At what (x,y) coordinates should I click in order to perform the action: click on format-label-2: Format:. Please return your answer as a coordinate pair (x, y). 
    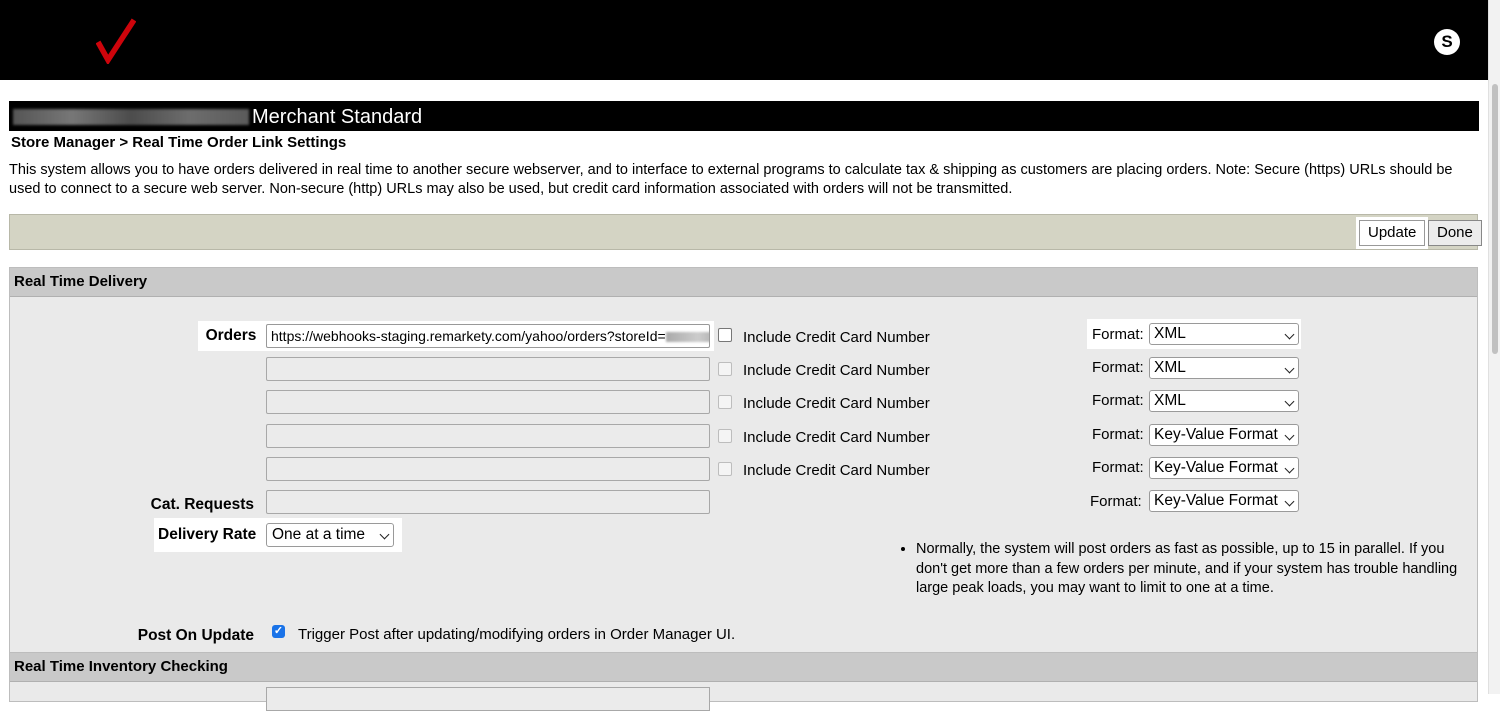
    Looking at the image, I should click on (1118, 367).